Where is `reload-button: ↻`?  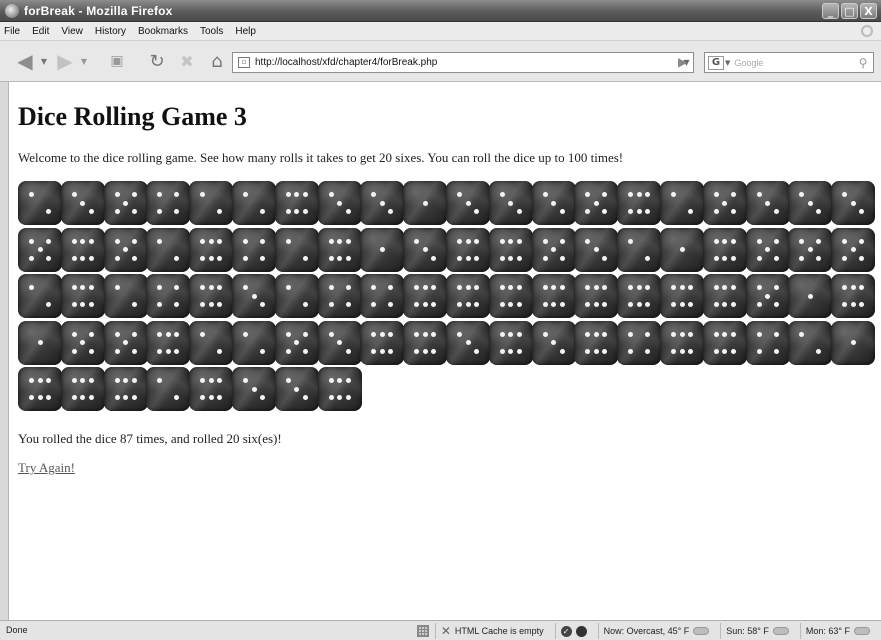 reload-button: ↻ is located at coordinates (157, 61).